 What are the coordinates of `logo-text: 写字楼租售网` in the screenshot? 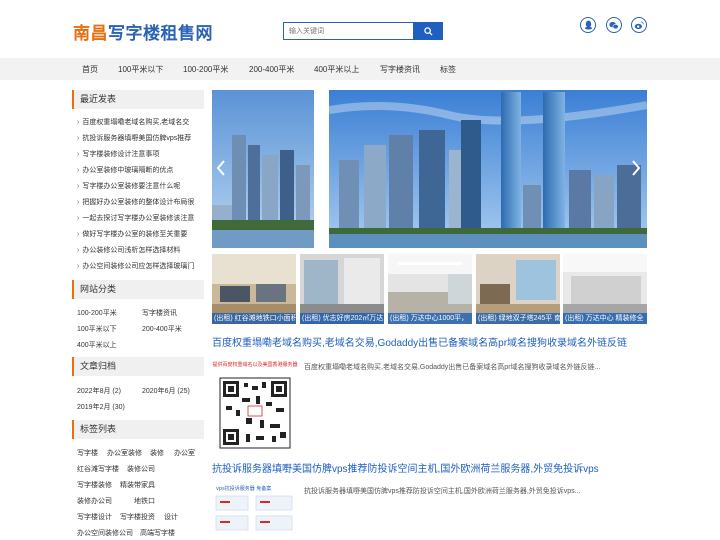 It's located at (160, 34).